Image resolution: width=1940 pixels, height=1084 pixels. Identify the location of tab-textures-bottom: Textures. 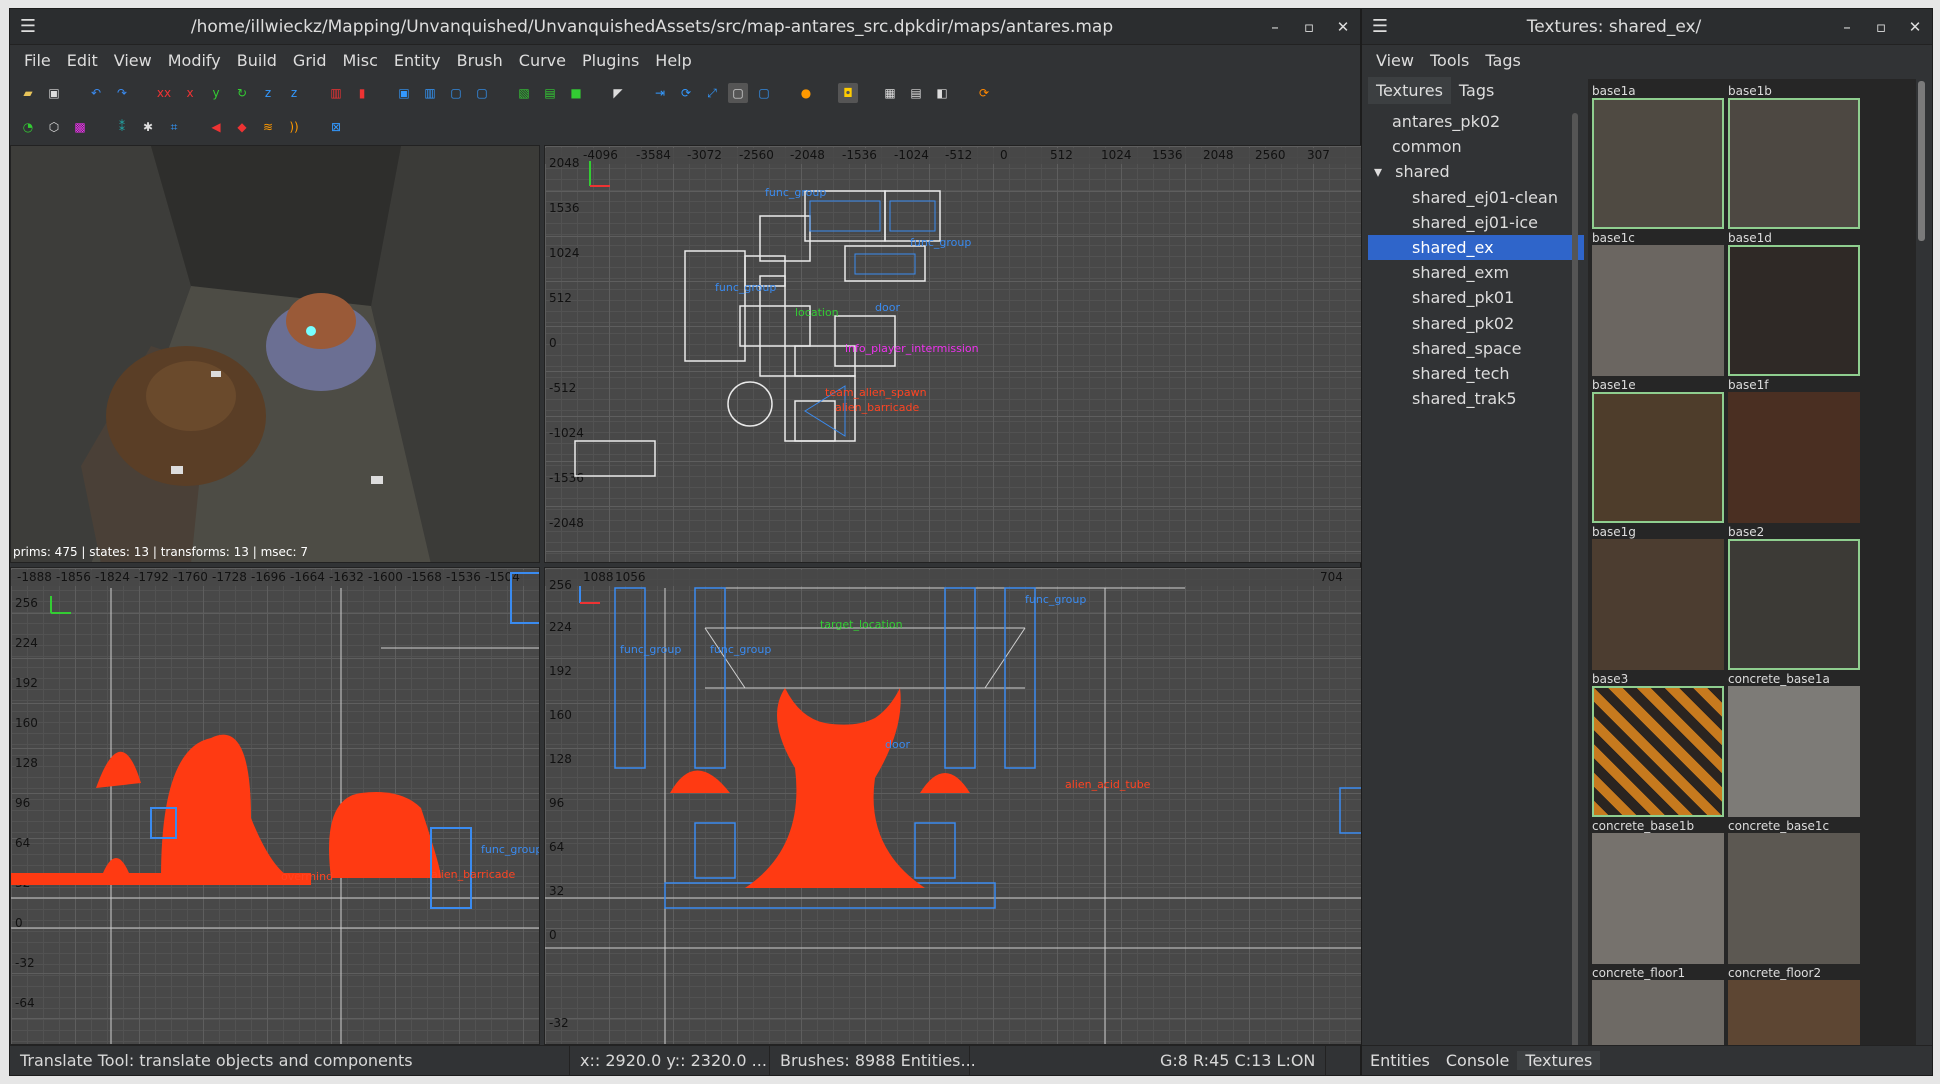
(1559, 1060).